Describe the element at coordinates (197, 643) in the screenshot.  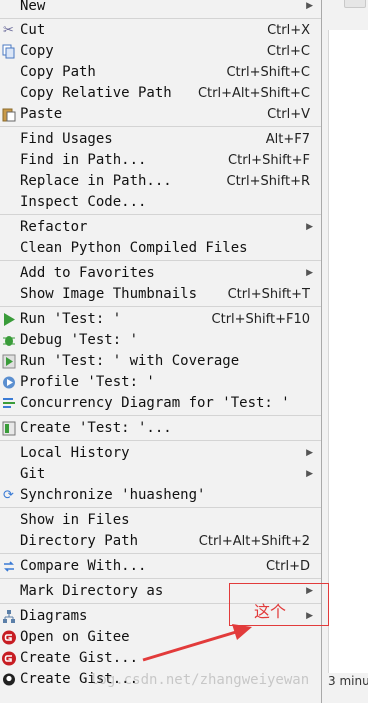
I see `annotation-arrow-icon` at that location.